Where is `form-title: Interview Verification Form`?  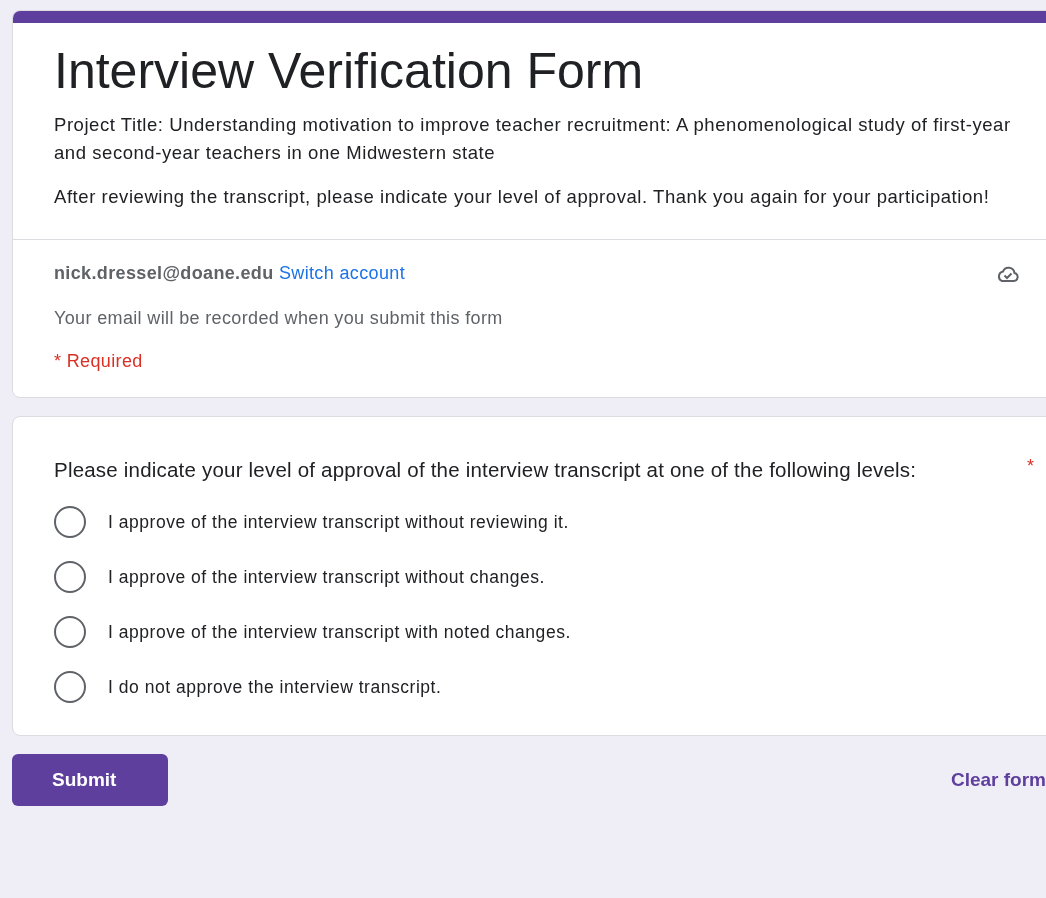 form-title: Interview Verification Form is located at coordinates (349, 71).